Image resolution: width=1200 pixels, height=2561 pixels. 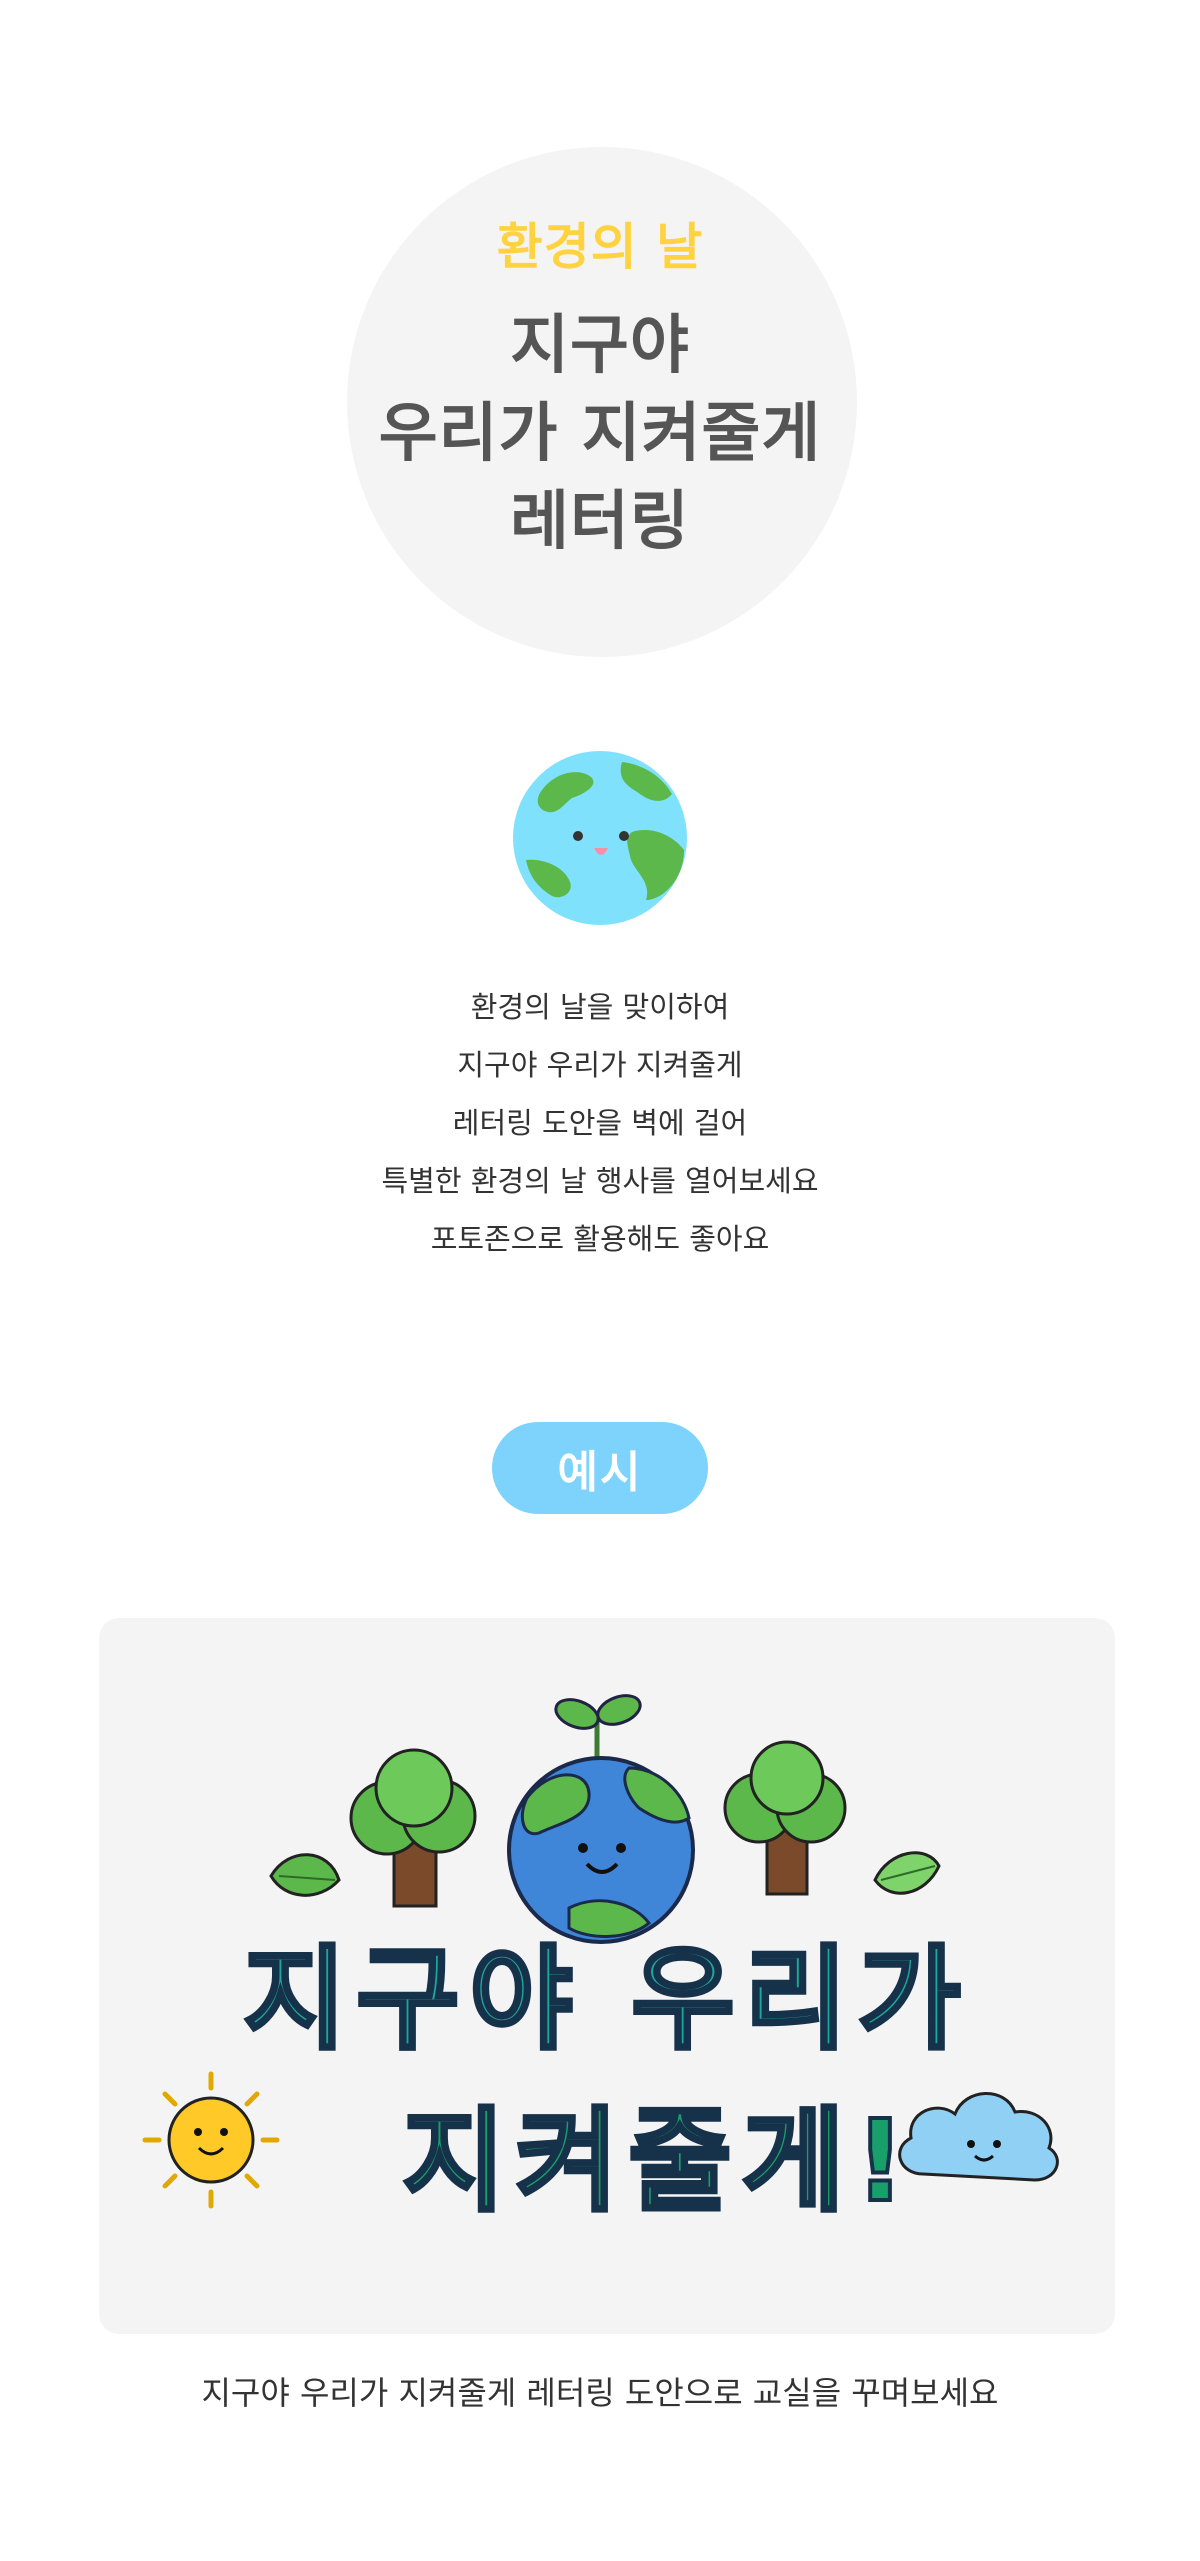 What do you see at coordinates (211, 2140) in the screenshot?
I see `sun-icon` at bounding box center [211, 2140].